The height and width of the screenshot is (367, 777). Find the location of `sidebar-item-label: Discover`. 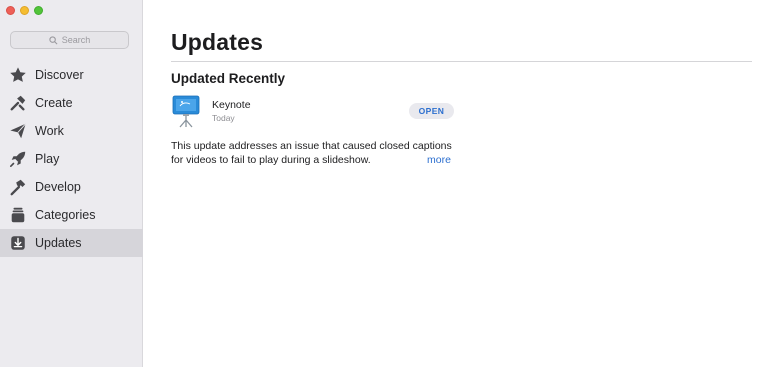

sidebar-item-label: Discover is located at coordinates (59, 75).